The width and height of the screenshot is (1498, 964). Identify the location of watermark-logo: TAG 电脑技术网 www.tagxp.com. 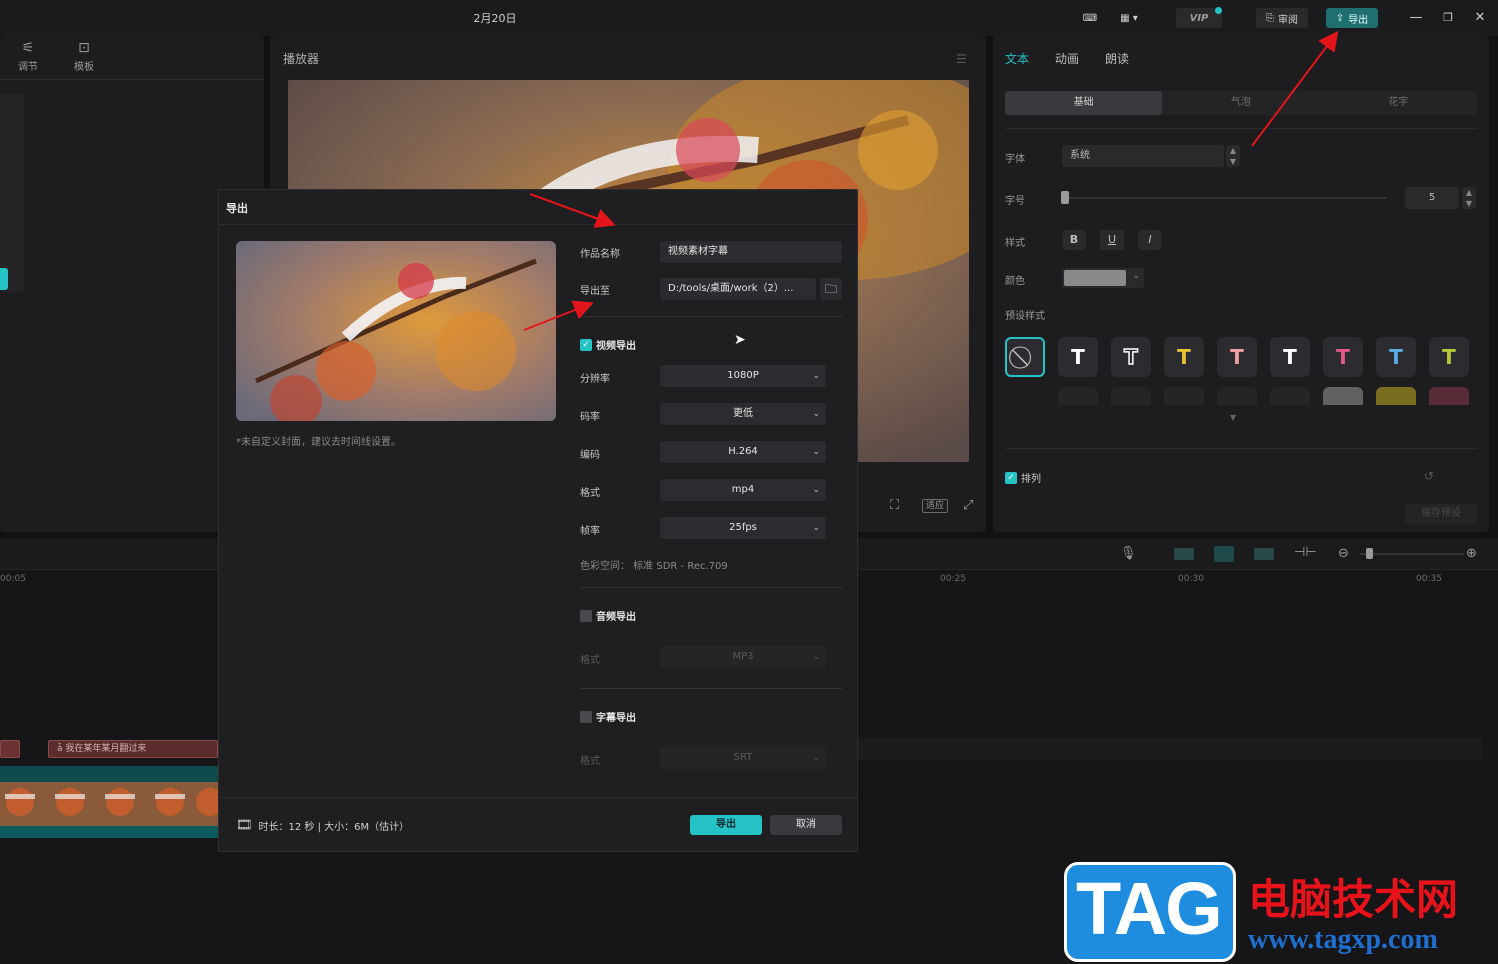
(1280, 912).